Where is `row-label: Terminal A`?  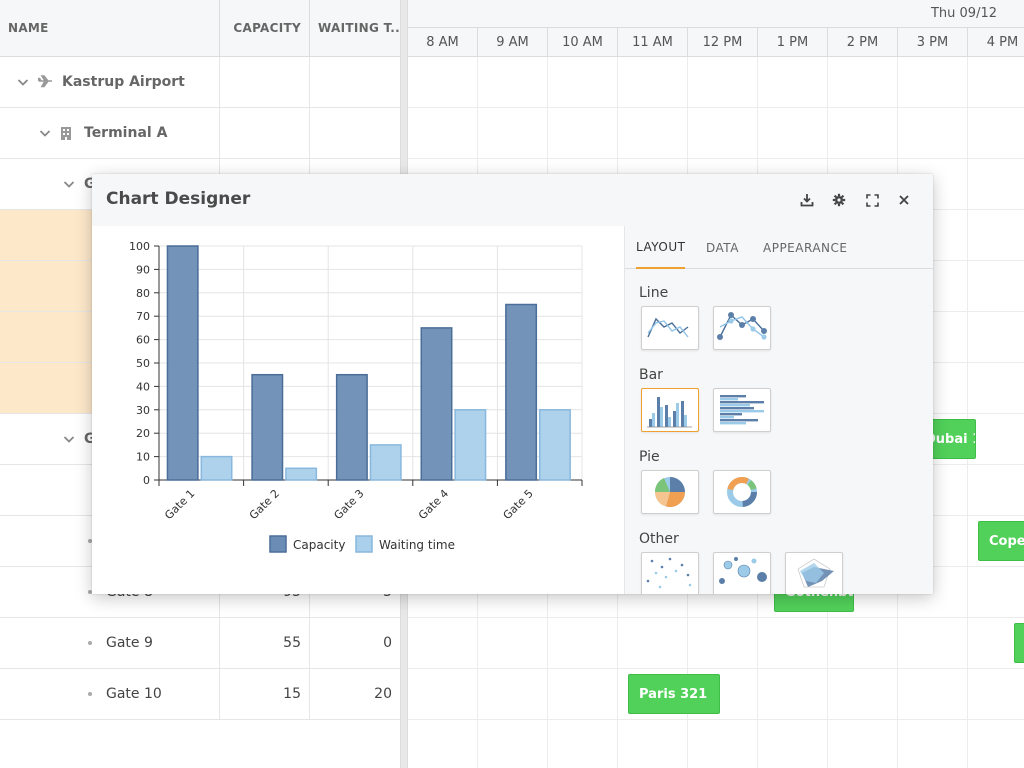 row-label: Terminal A is located at coordinates (126, 133).